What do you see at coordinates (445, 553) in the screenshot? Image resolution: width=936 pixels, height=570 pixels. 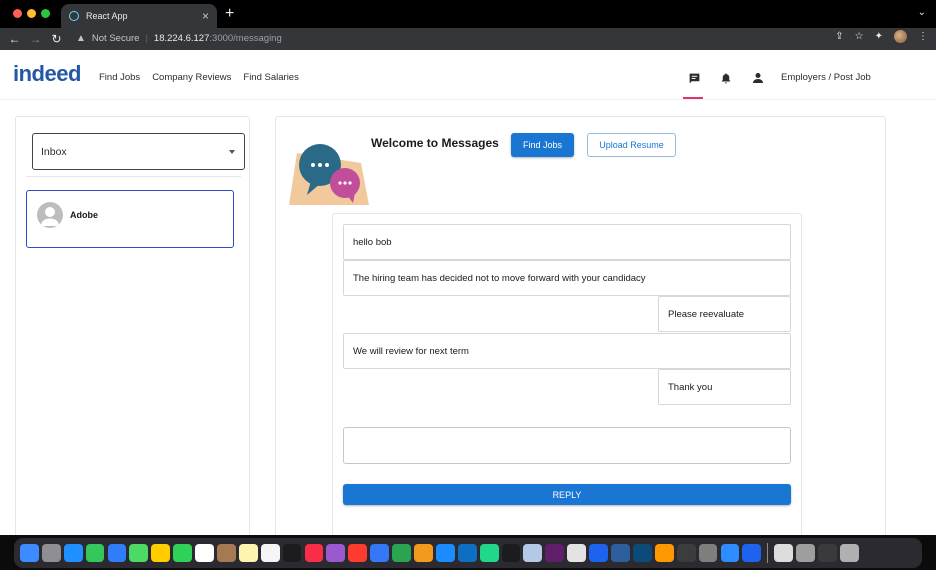 I see `app-store-icon` at bounding box center [445, 553].